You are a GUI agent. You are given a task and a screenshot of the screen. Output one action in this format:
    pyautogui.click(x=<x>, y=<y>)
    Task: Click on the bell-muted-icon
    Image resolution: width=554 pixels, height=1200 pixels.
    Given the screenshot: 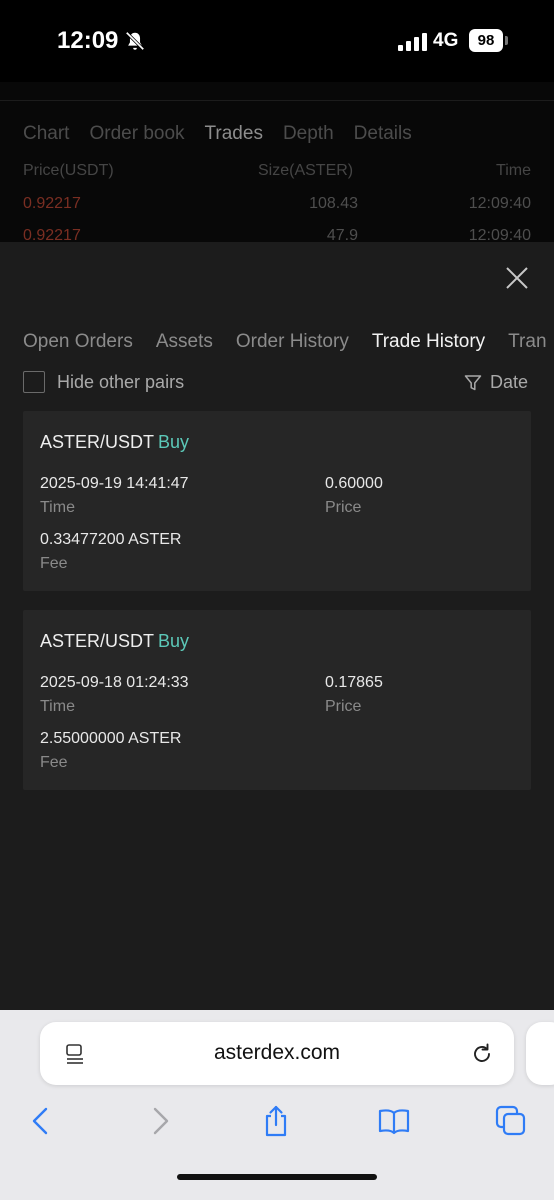 What is the action you would take?
    pyautogui.click(x=135, y=41)
    